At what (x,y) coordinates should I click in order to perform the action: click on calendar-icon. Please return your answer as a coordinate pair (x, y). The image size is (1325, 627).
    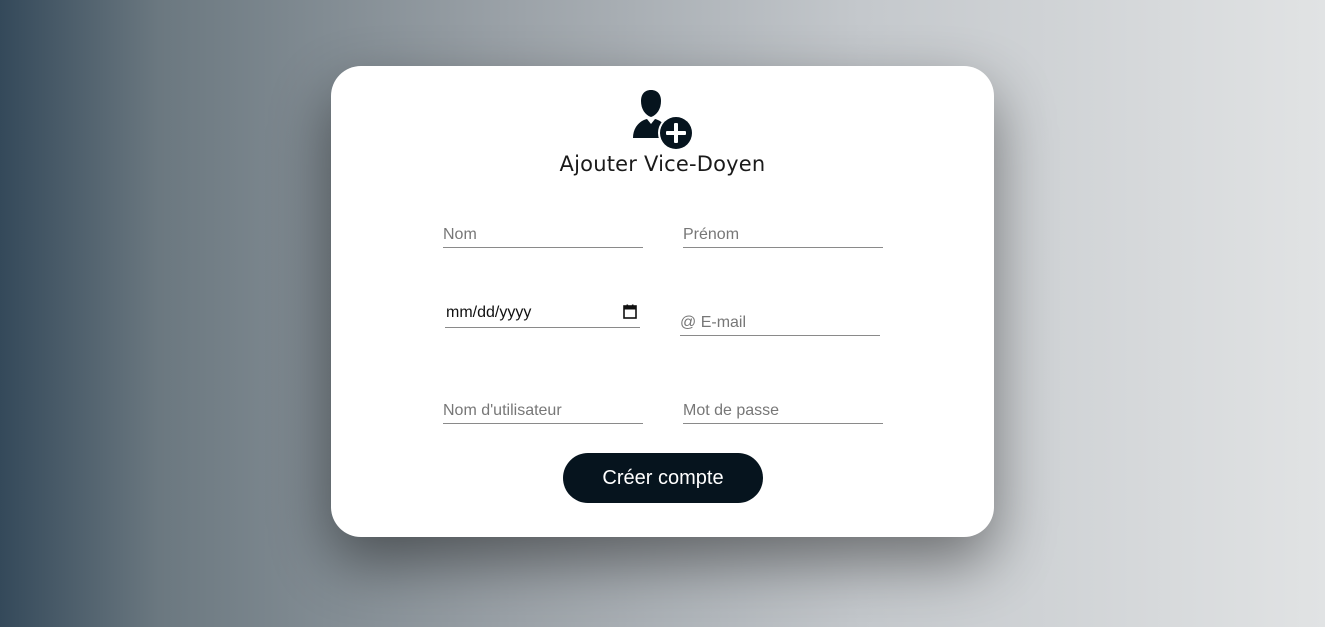
    Looking at the image, I should click on (630, 311).